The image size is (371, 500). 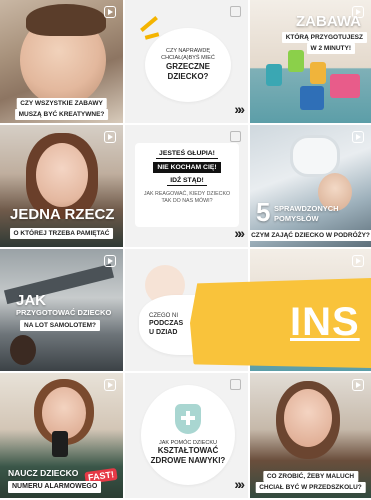 I want to click on post-title: ZABAWA, so click(x=328, y=21).